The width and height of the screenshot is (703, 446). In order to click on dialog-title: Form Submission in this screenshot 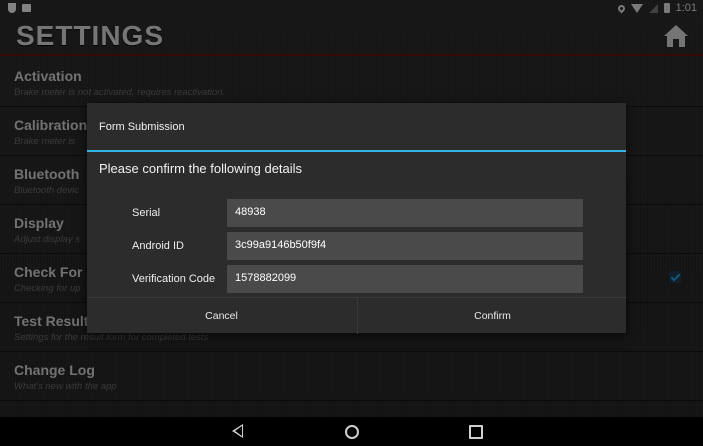, I will do `click(142, 127)`.